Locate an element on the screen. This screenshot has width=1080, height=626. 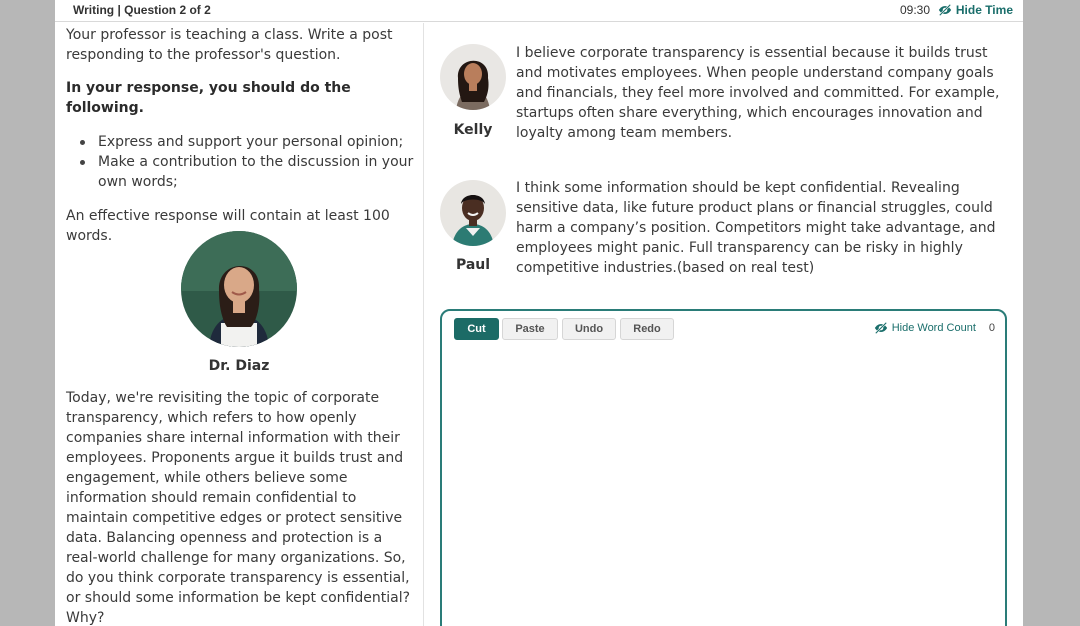
word-count-value: 0 is located at coordinates (991, 328).